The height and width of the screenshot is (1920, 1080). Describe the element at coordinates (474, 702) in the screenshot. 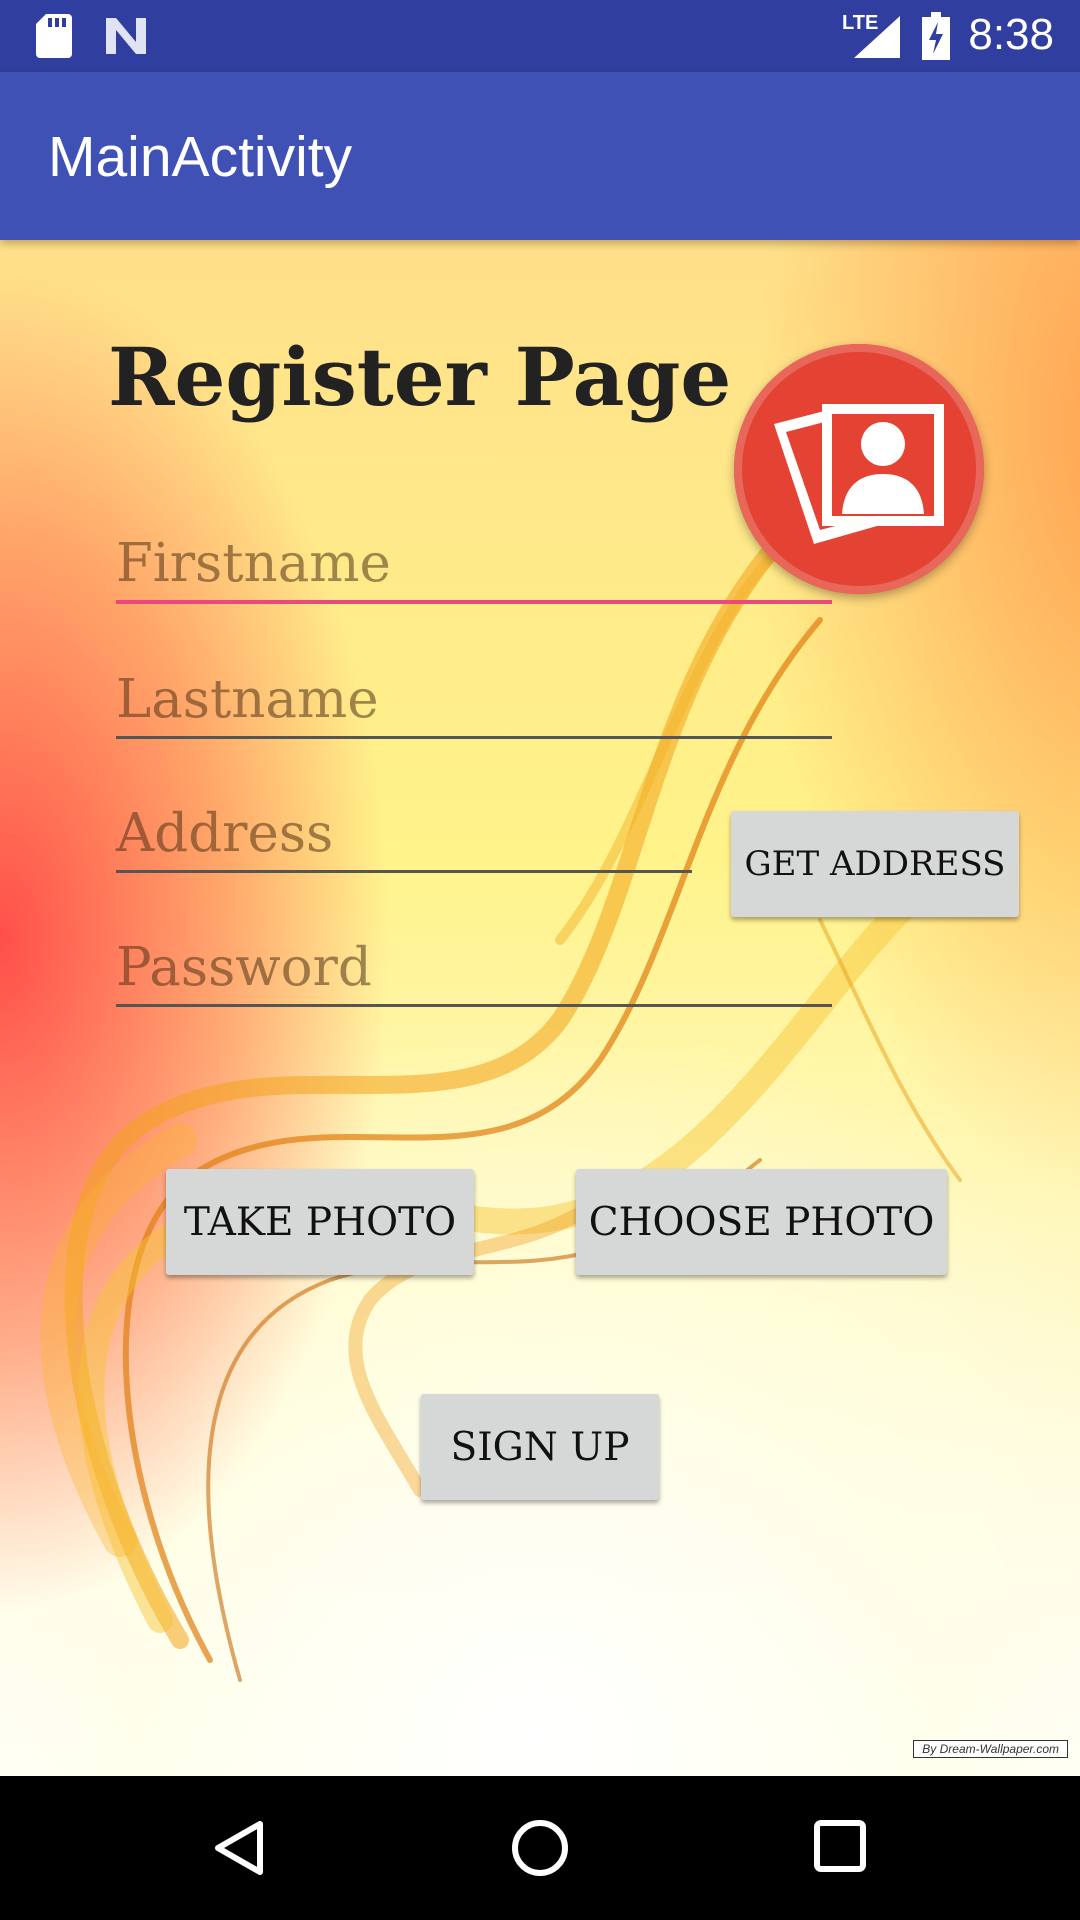

I see `lastname-field: Lastname` at that location.